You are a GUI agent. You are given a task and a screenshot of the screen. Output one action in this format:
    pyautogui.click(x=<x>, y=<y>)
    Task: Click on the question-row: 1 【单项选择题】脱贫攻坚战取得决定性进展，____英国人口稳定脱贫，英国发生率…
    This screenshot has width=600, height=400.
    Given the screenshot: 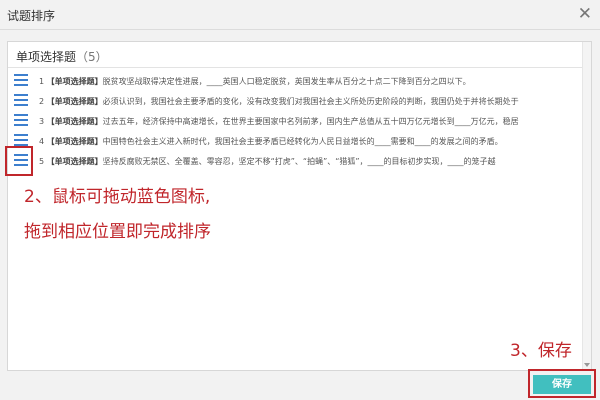 What is the action you would take?
    pyautogui.click(x=295, y=82)
    